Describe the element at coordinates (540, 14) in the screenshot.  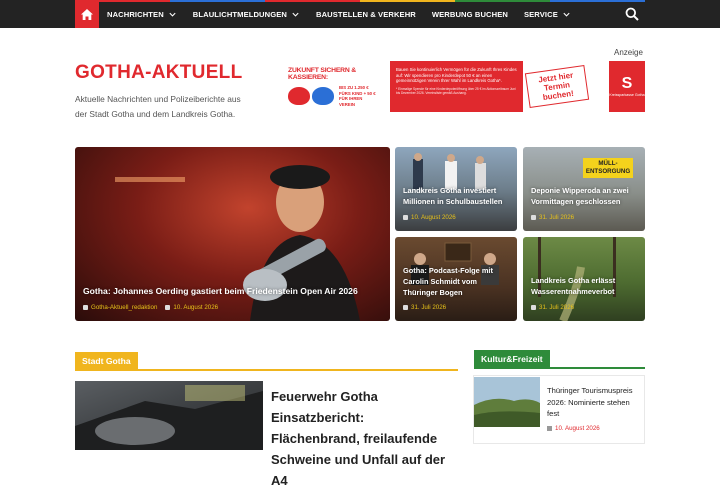
I see `menu-label: SERVICE` at that location.